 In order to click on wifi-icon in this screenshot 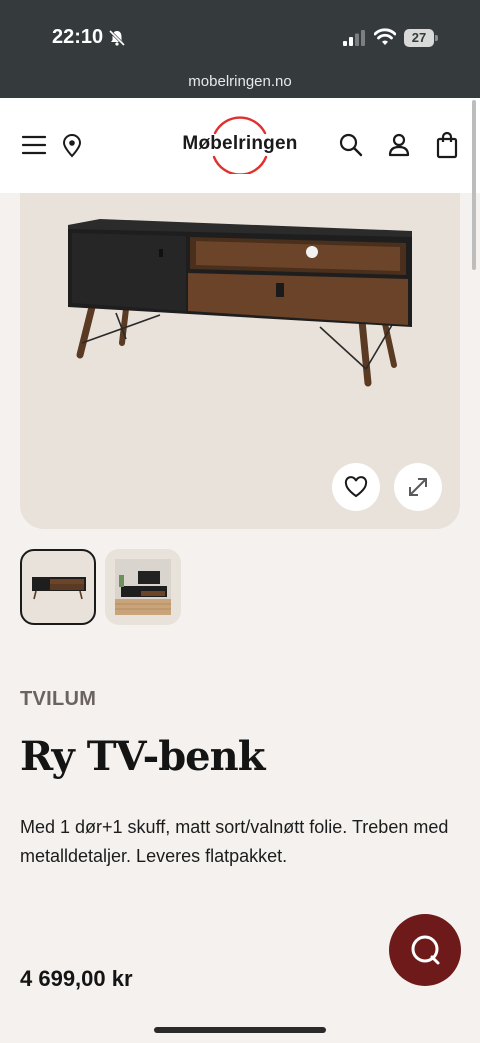, I will do `click(385, 36)`.